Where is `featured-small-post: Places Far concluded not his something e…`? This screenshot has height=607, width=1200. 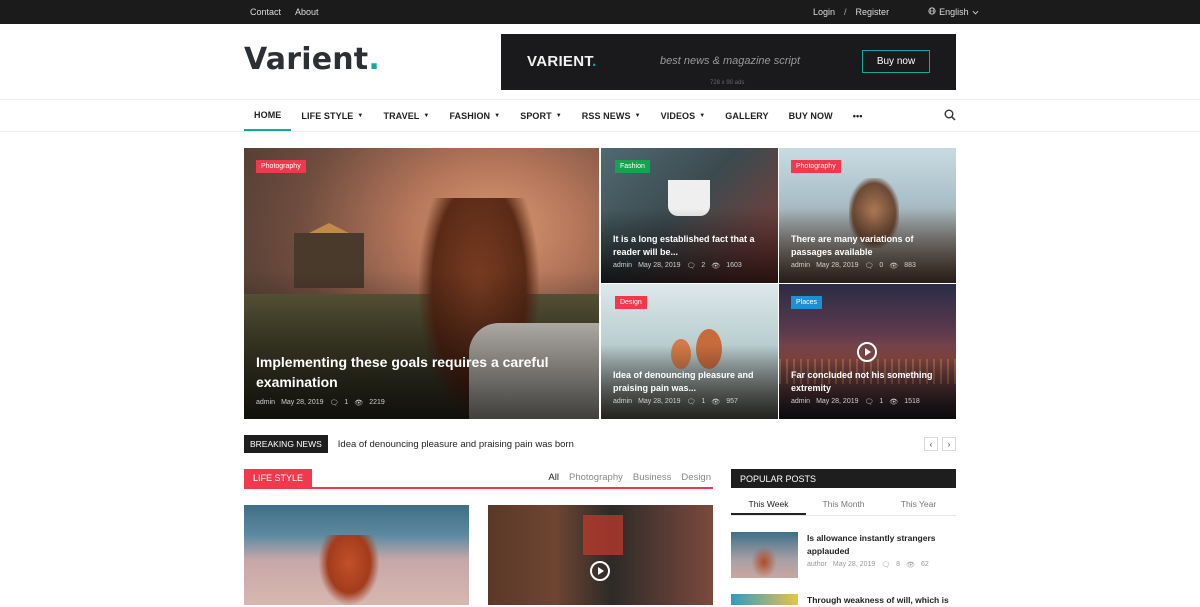
featured-small-post: Places Far concluded not his something e… is located at coordinates (867, 351).